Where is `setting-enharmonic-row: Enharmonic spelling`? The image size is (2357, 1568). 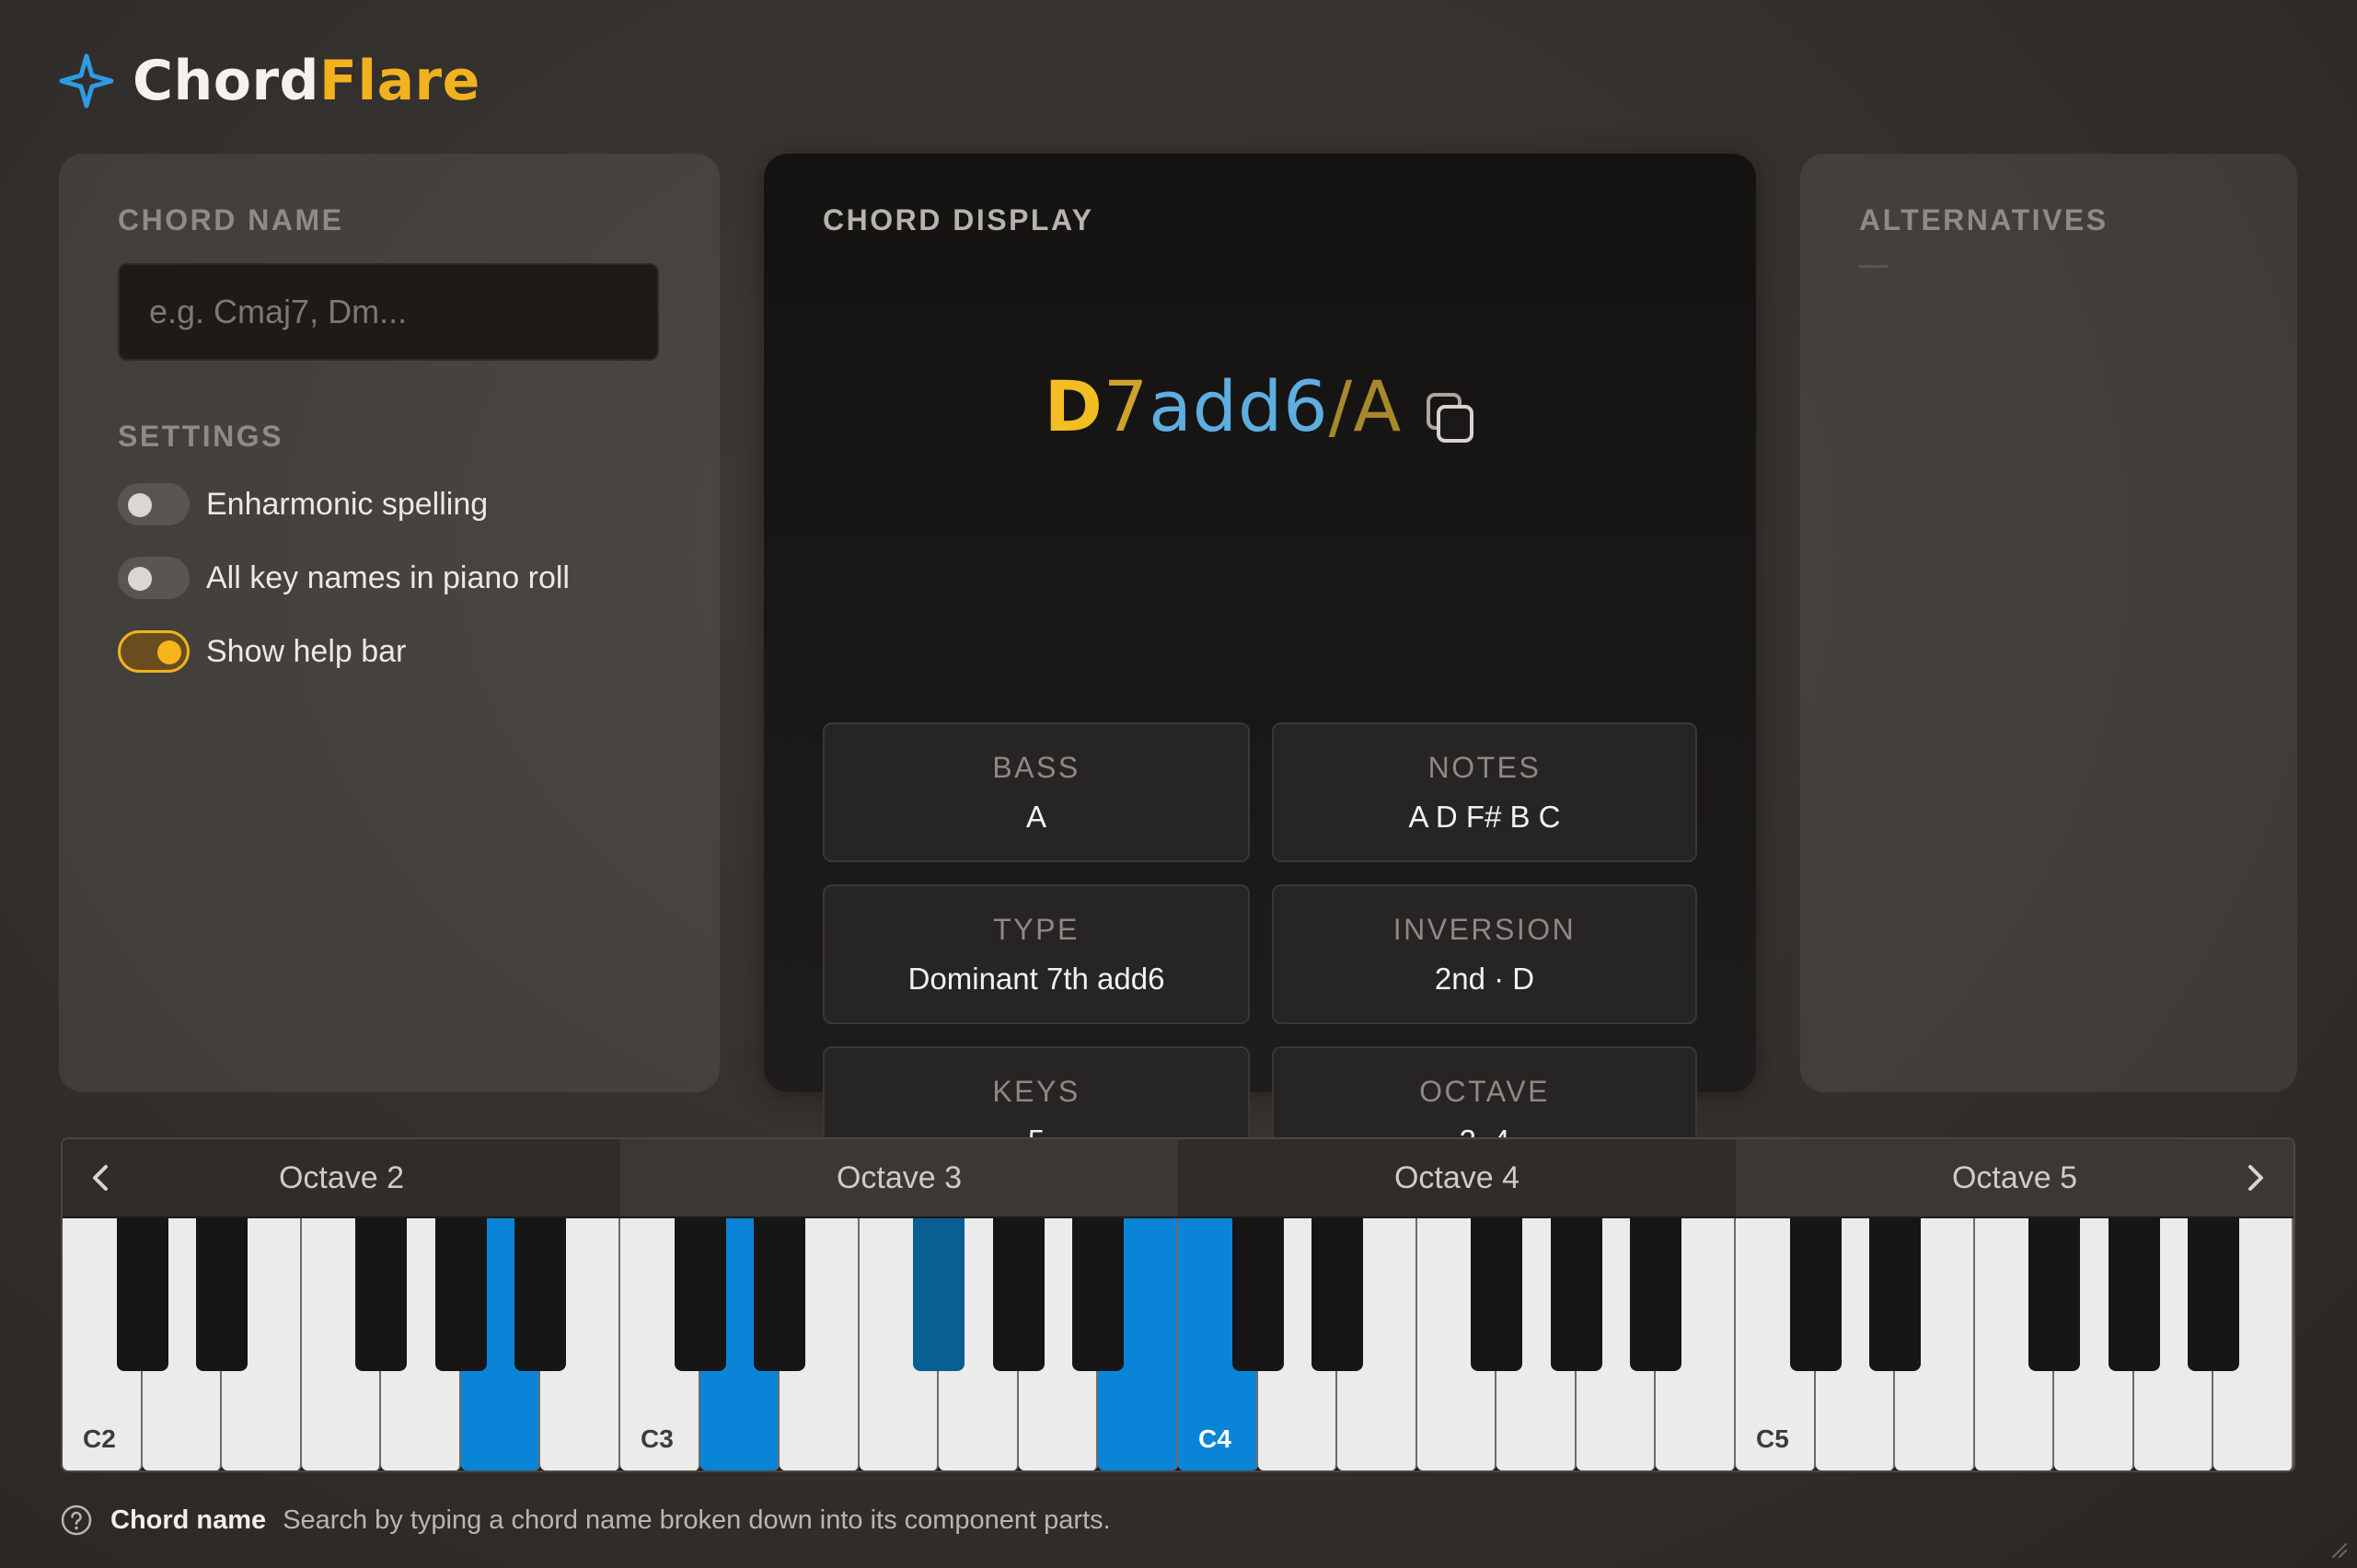
setting-enharmonic-row: Enharmonic spelling is located at coordinates (389, 504).